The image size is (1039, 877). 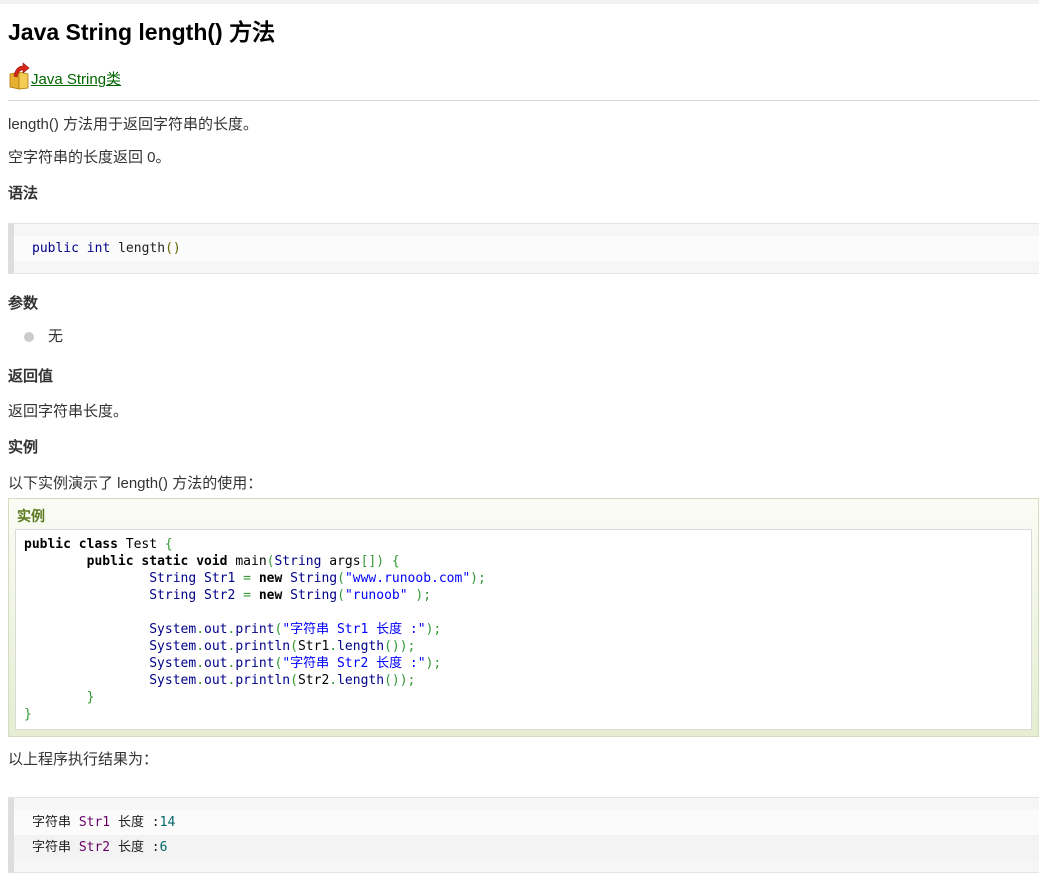 What do you see at coordinates (523, 75) in the screenshot?
I see `back-link-row: Java String类` at bounding box center [523, 75].